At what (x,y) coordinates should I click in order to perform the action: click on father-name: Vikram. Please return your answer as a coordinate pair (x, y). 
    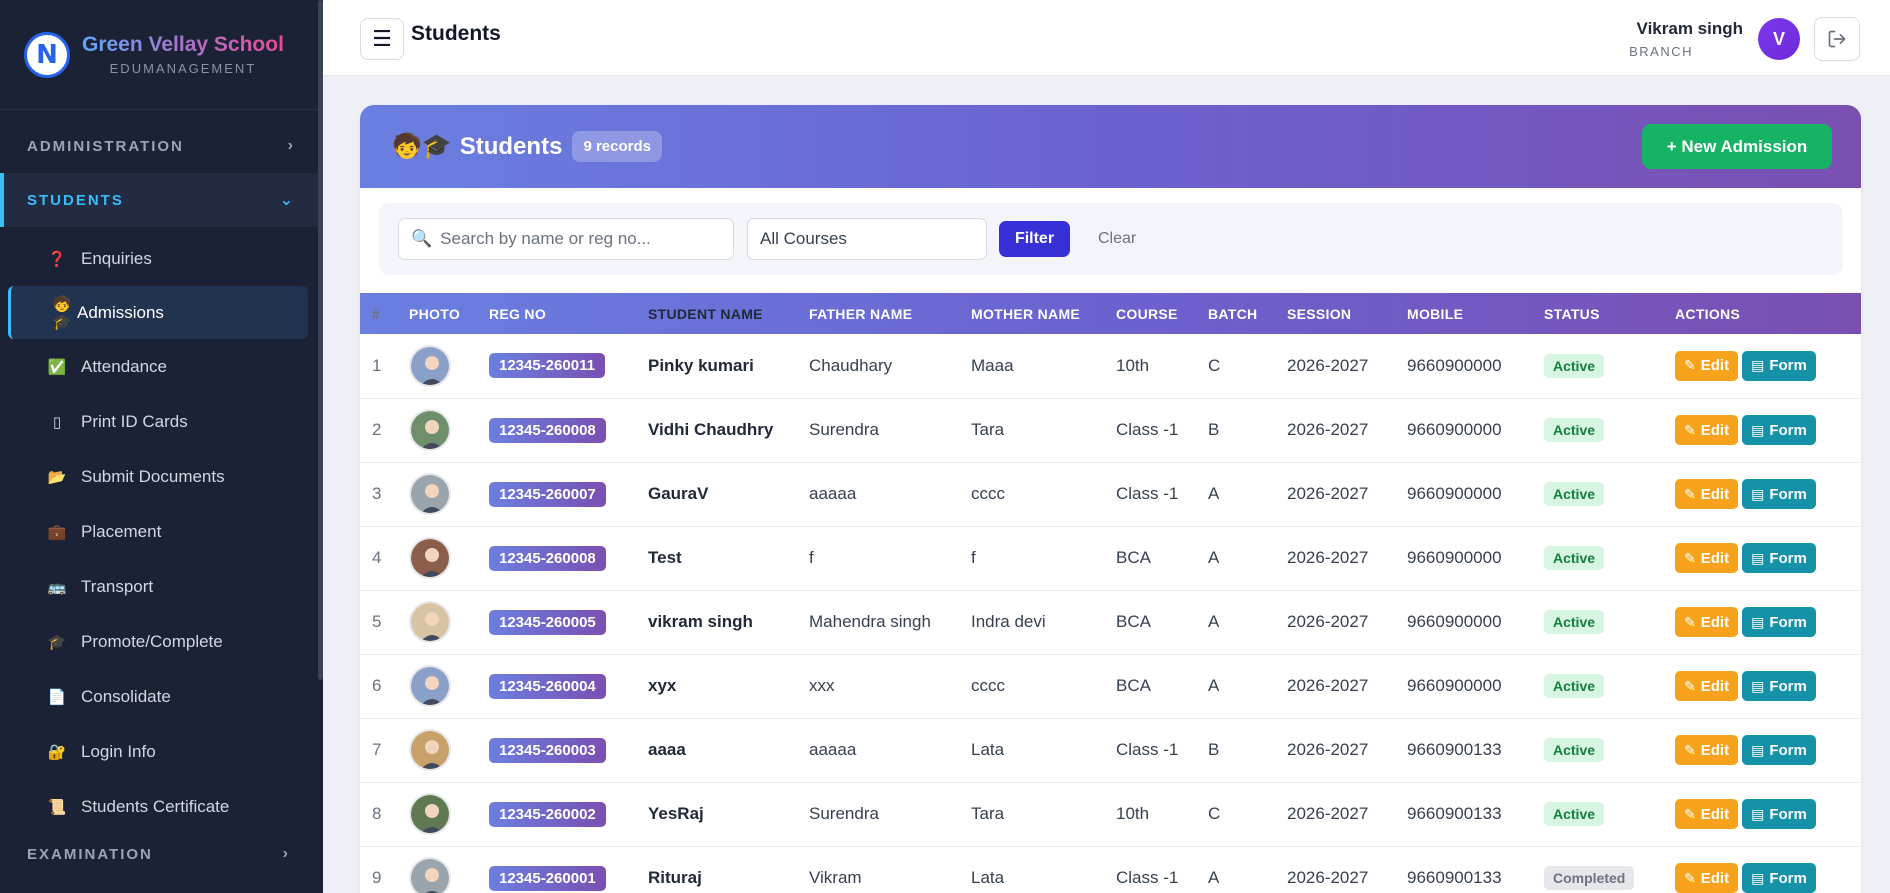
    Looking at the image, I should click on (890, 869).